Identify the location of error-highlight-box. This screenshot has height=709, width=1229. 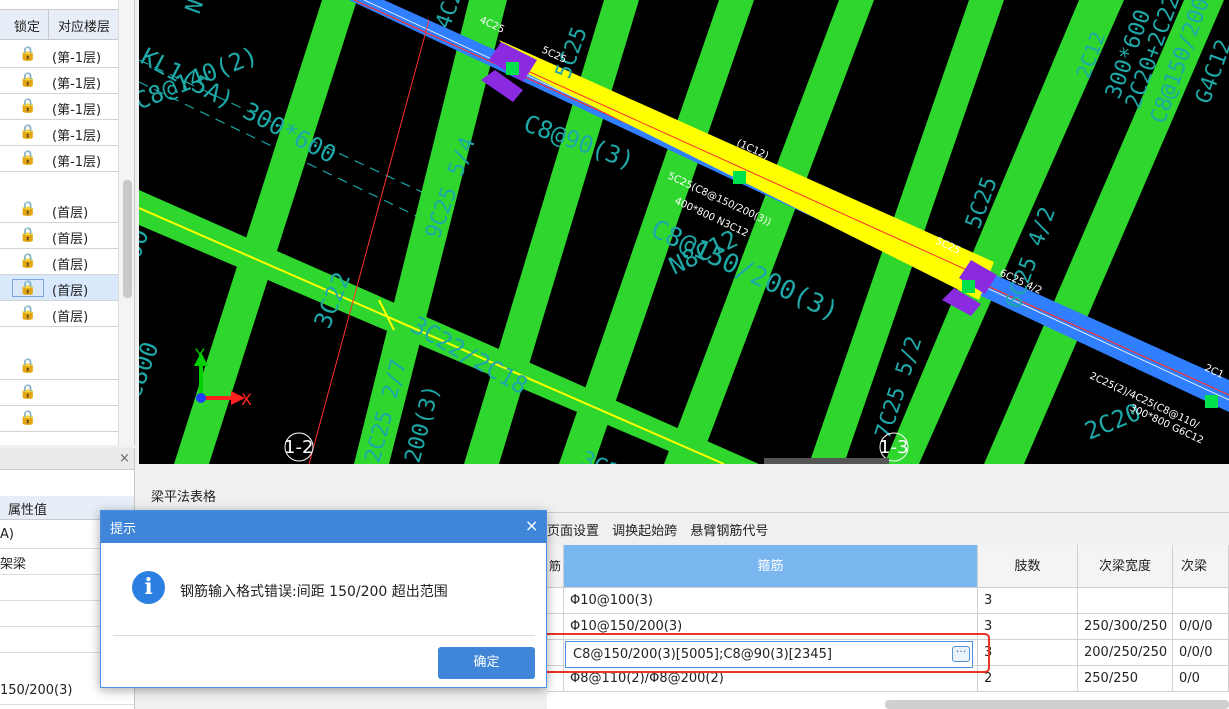
(764, 653).